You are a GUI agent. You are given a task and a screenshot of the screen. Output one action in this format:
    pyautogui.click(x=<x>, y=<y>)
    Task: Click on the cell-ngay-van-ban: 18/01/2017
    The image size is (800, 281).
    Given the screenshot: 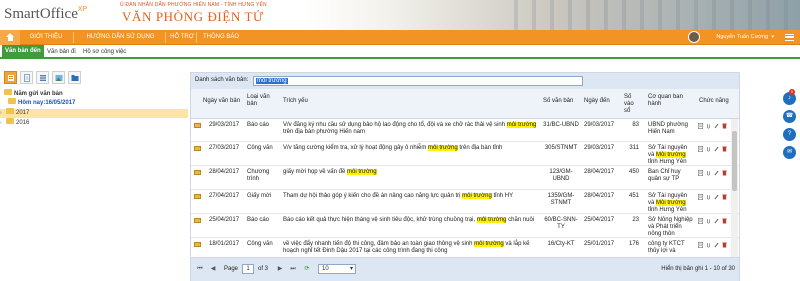 What is the action you would take?
    pyautogui.click(x=224, y=244)
    